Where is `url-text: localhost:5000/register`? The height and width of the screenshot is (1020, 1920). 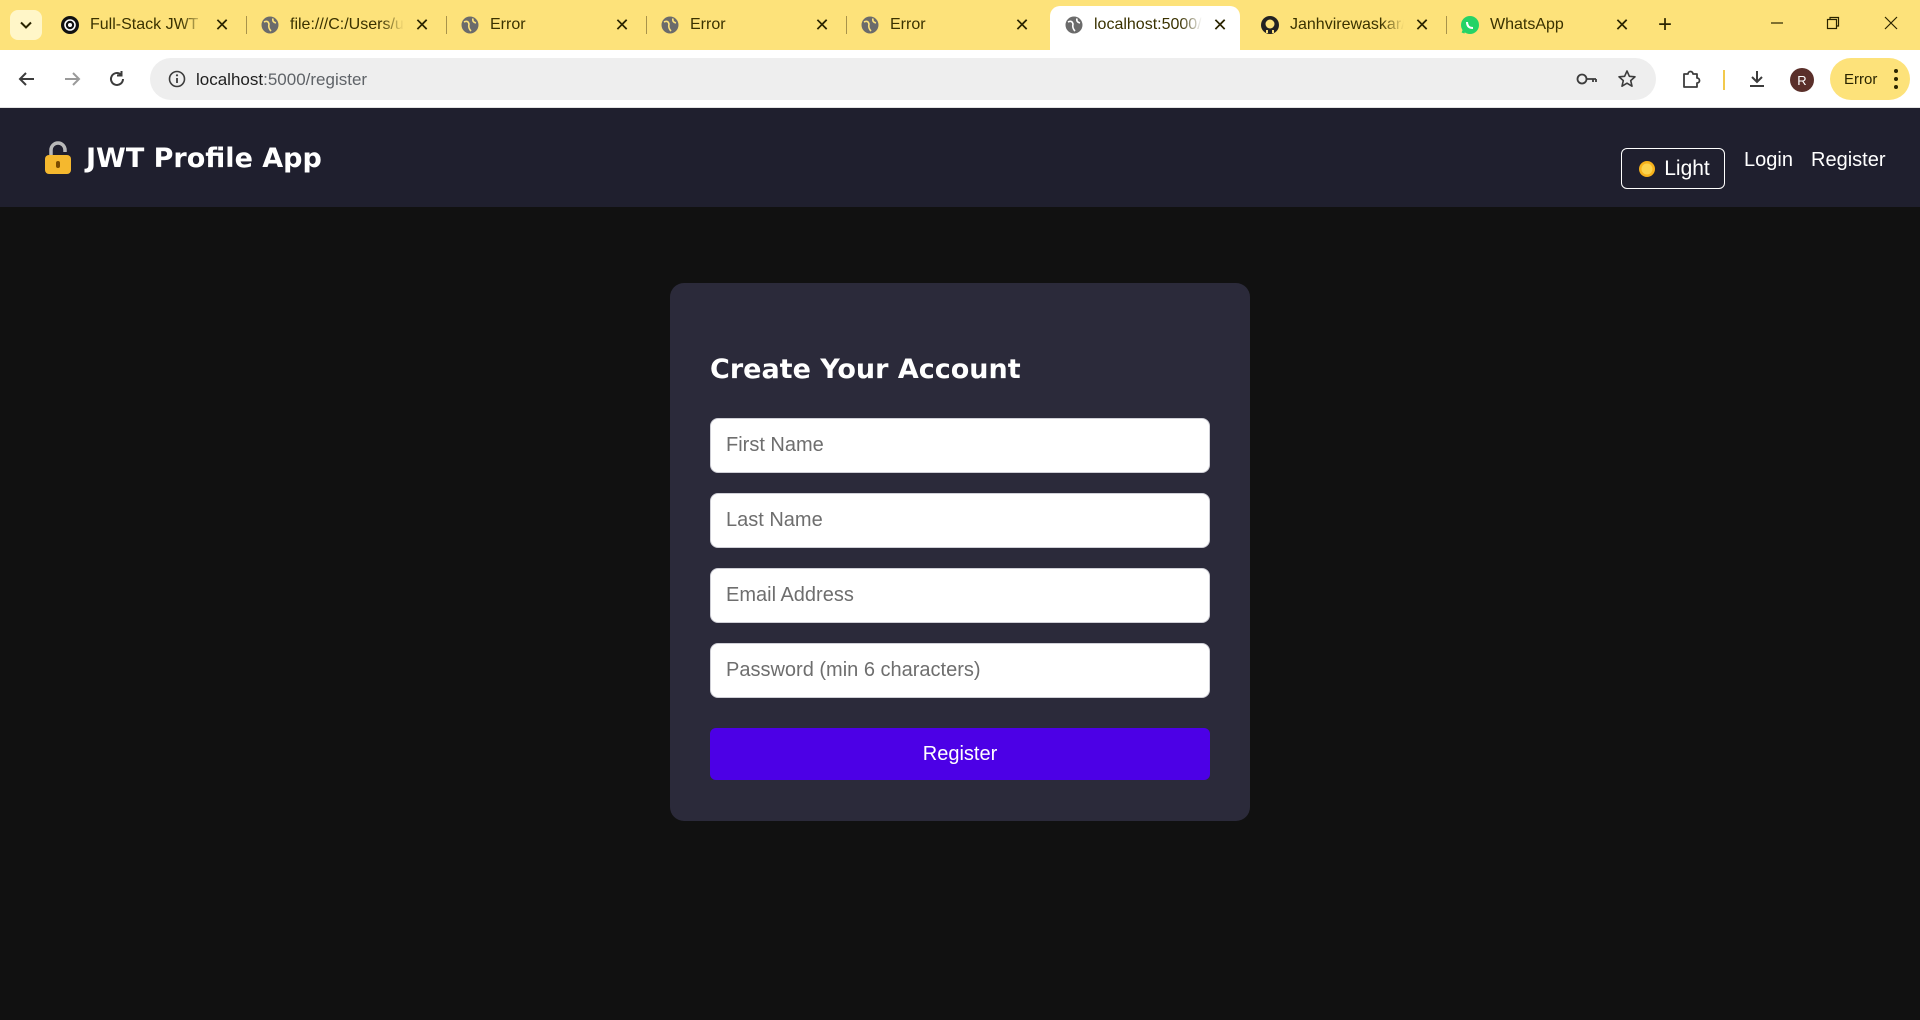 url-text: localhost:5000/register is located at coordinates (281, 80).